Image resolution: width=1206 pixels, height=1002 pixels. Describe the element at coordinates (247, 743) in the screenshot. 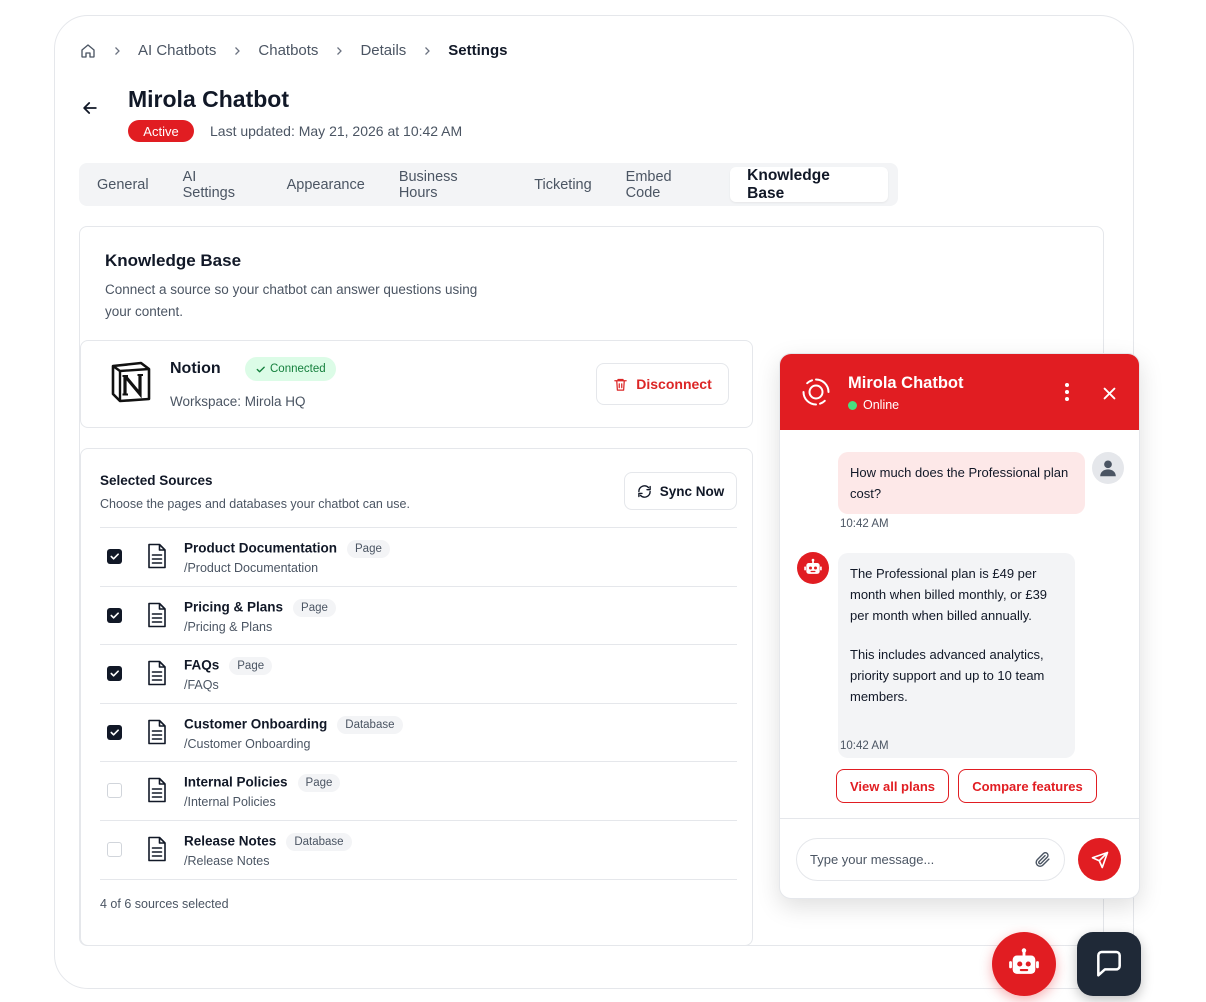

I see `source-path: /Customer Onboarding` at that location.